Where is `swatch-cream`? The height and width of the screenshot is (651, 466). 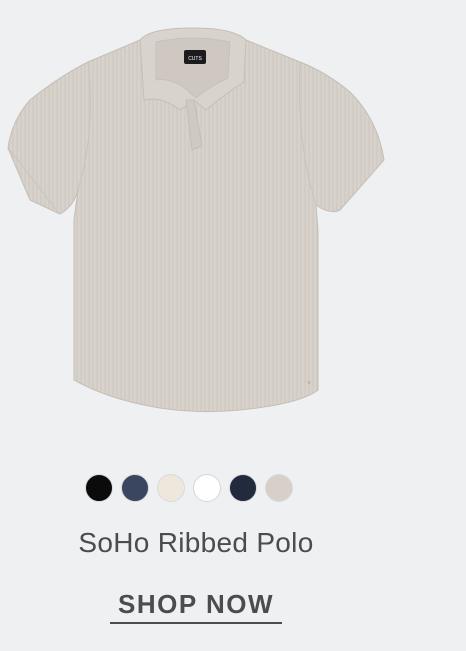
swatch-cream is located at coordinates (171, 488).